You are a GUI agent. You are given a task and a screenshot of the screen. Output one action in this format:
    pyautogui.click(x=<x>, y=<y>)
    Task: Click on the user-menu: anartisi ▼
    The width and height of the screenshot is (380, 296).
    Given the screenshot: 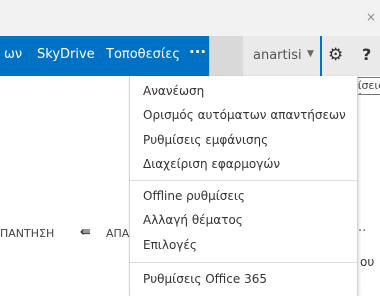 What is the action you would take?
    pyautogui.click(x=281, y=56)
    